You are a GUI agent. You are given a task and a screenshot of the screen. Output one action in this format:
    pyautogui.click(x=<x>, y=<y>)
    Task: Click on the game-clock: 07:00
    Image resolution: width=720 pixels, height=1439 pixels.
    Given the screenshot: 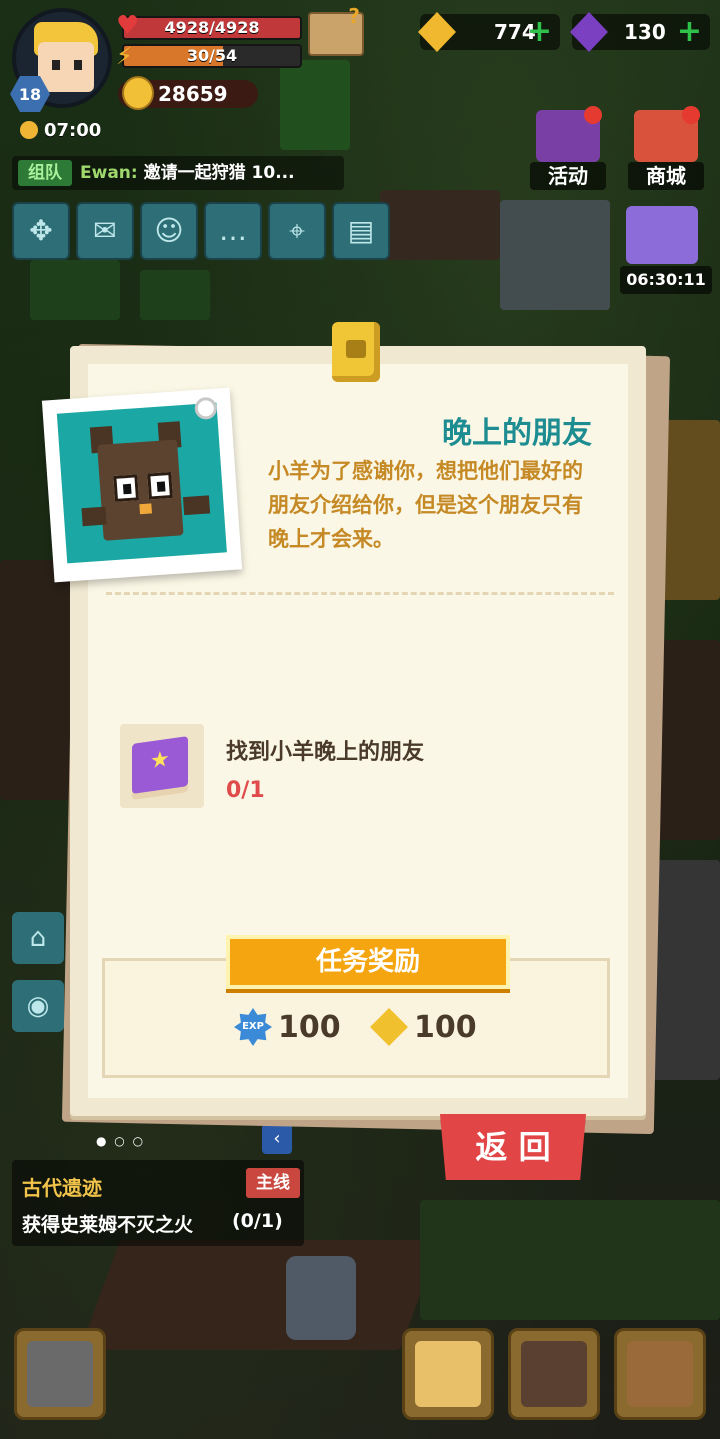 What is the action you would take?
    pyautogui.click(x=60, y=130)
    